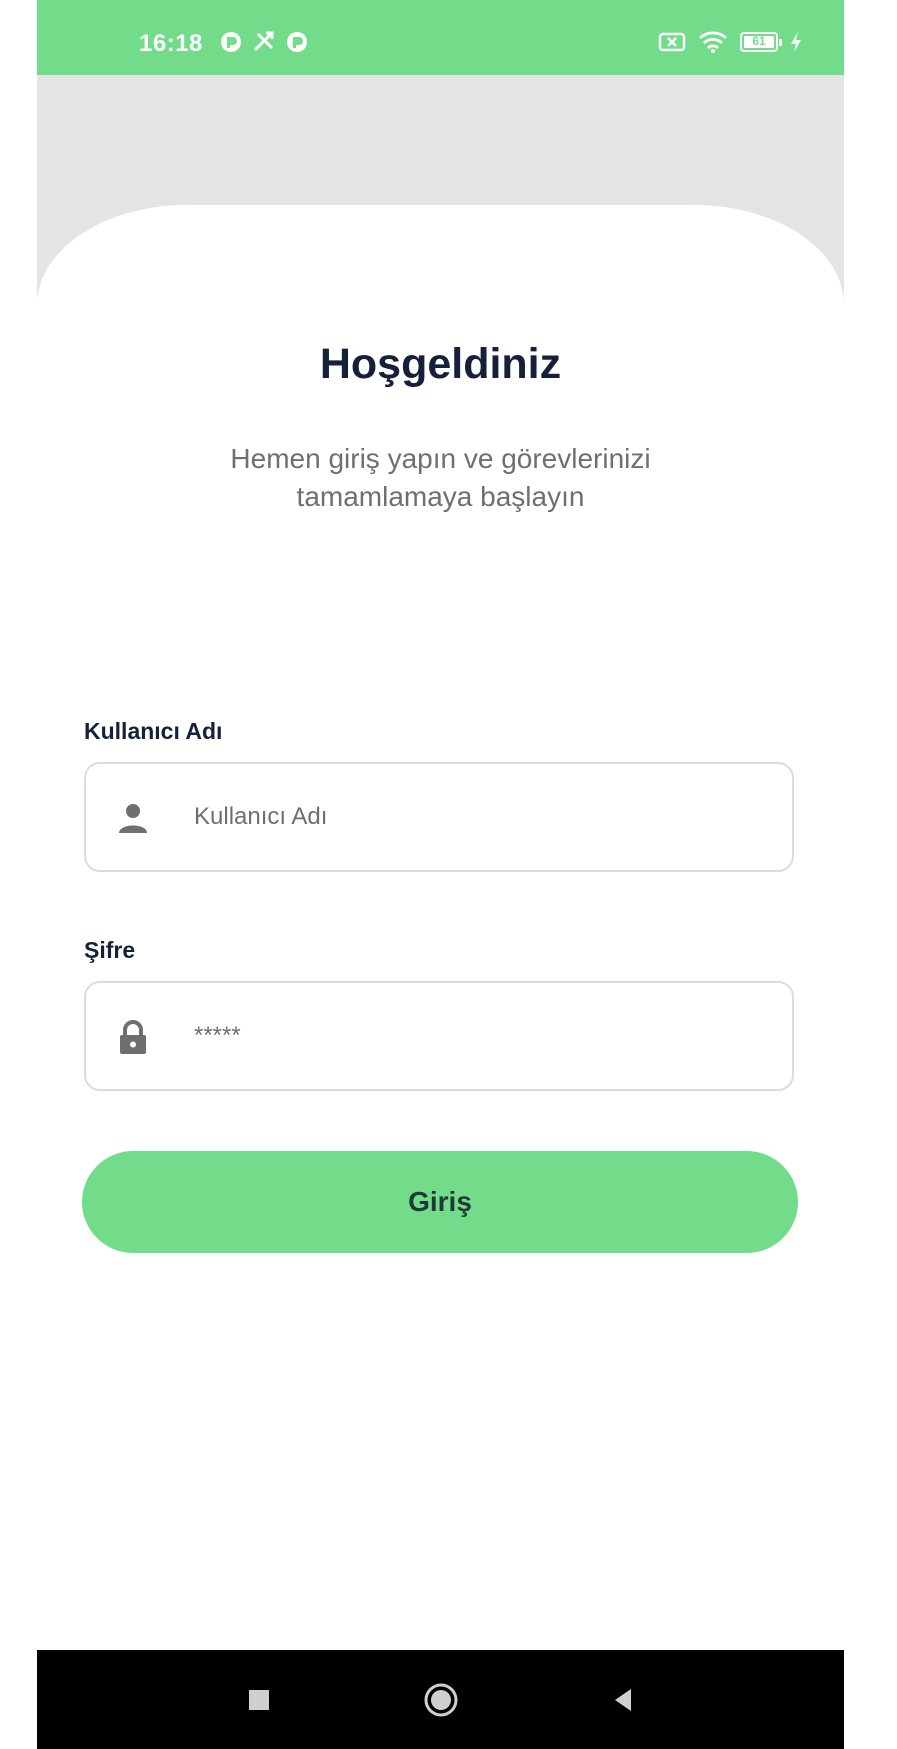 This screenshot has height=1749, width=897. What do you see at coordinates (171, 43) in the screenshot?
I see `status-time: 16:18` at bounding box center [171, 43].